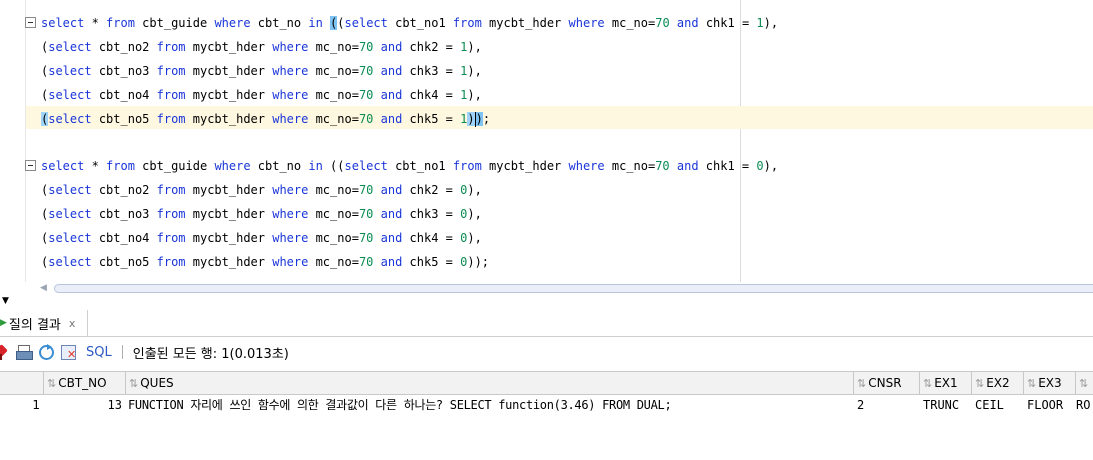 The width and height of the screenshot is (1093, 460). I want to click on tab-query-result: ▶ 질의 결과 x, so click(44, 323).